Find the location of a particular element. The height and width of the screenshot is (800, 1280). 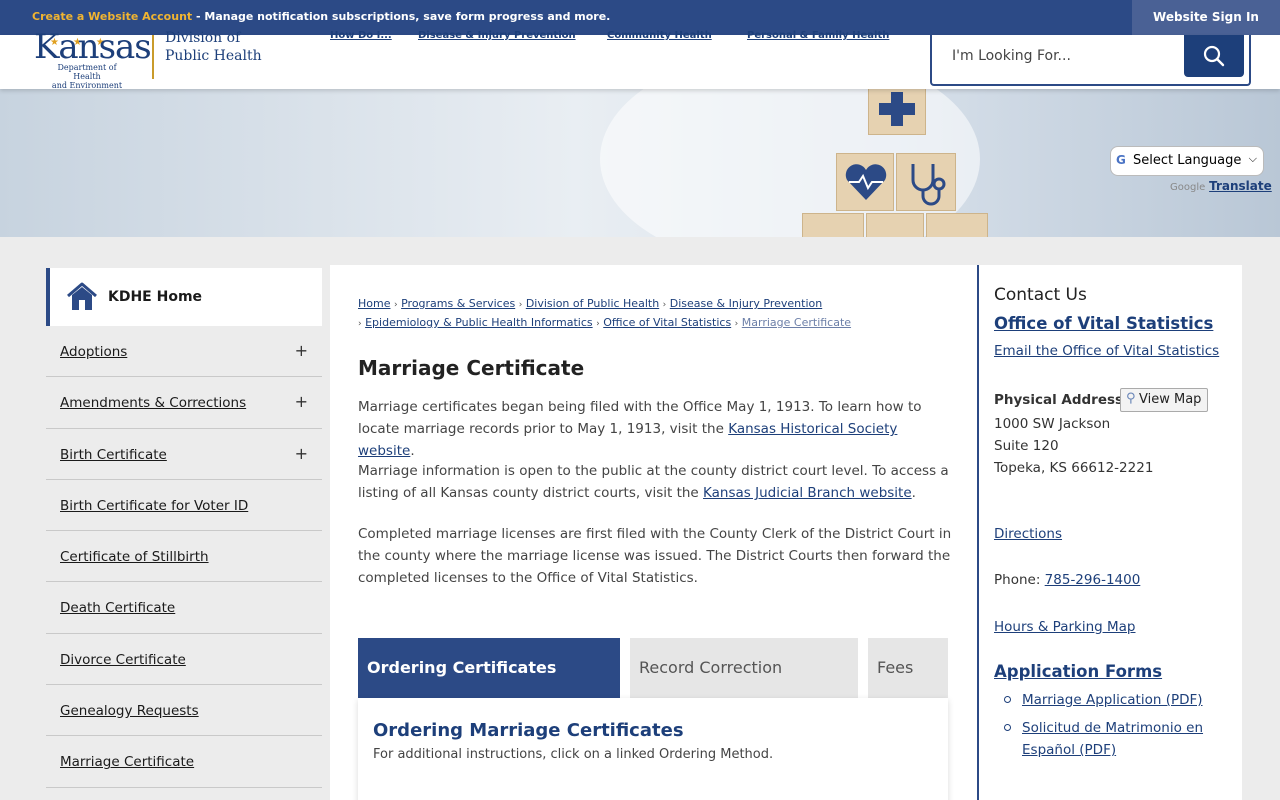

bullet-icon is located at coordinates (1007, 727).